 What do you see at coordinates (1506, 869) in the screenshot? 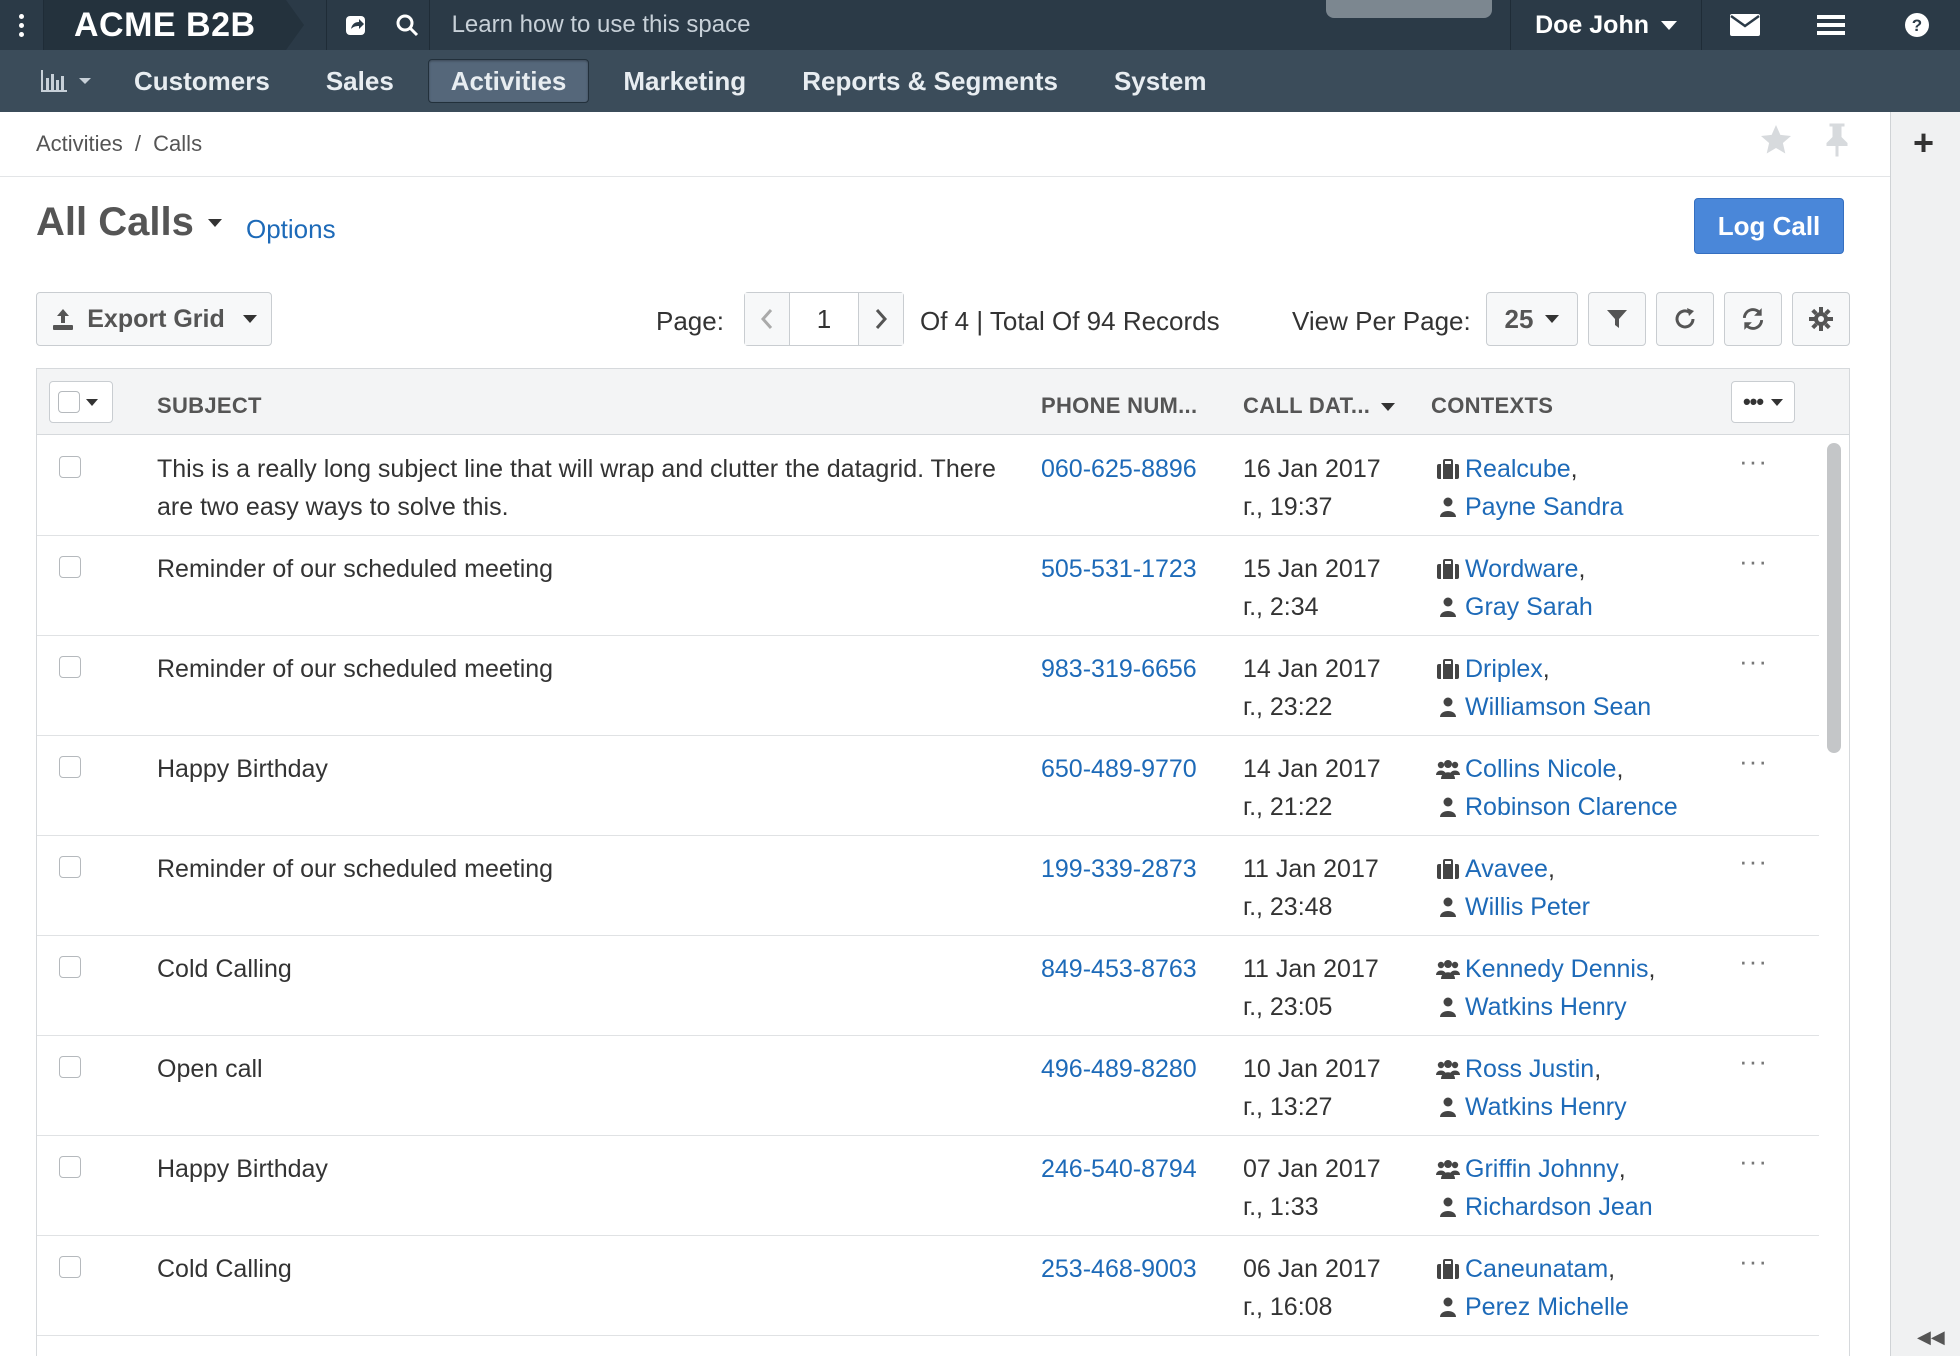
I see `context-link: Avavee` at bounding box center [1506, 869].